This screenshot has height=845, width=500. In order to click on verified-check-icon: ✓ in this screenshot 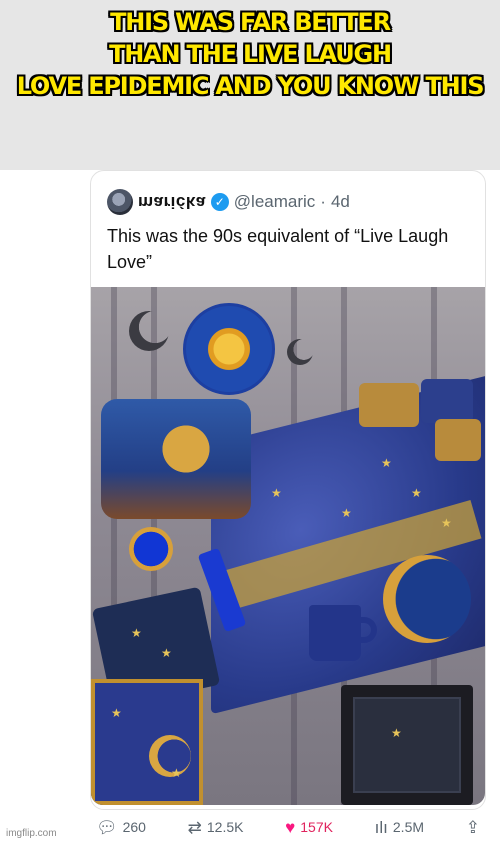, I will do `click(219, 202)`.